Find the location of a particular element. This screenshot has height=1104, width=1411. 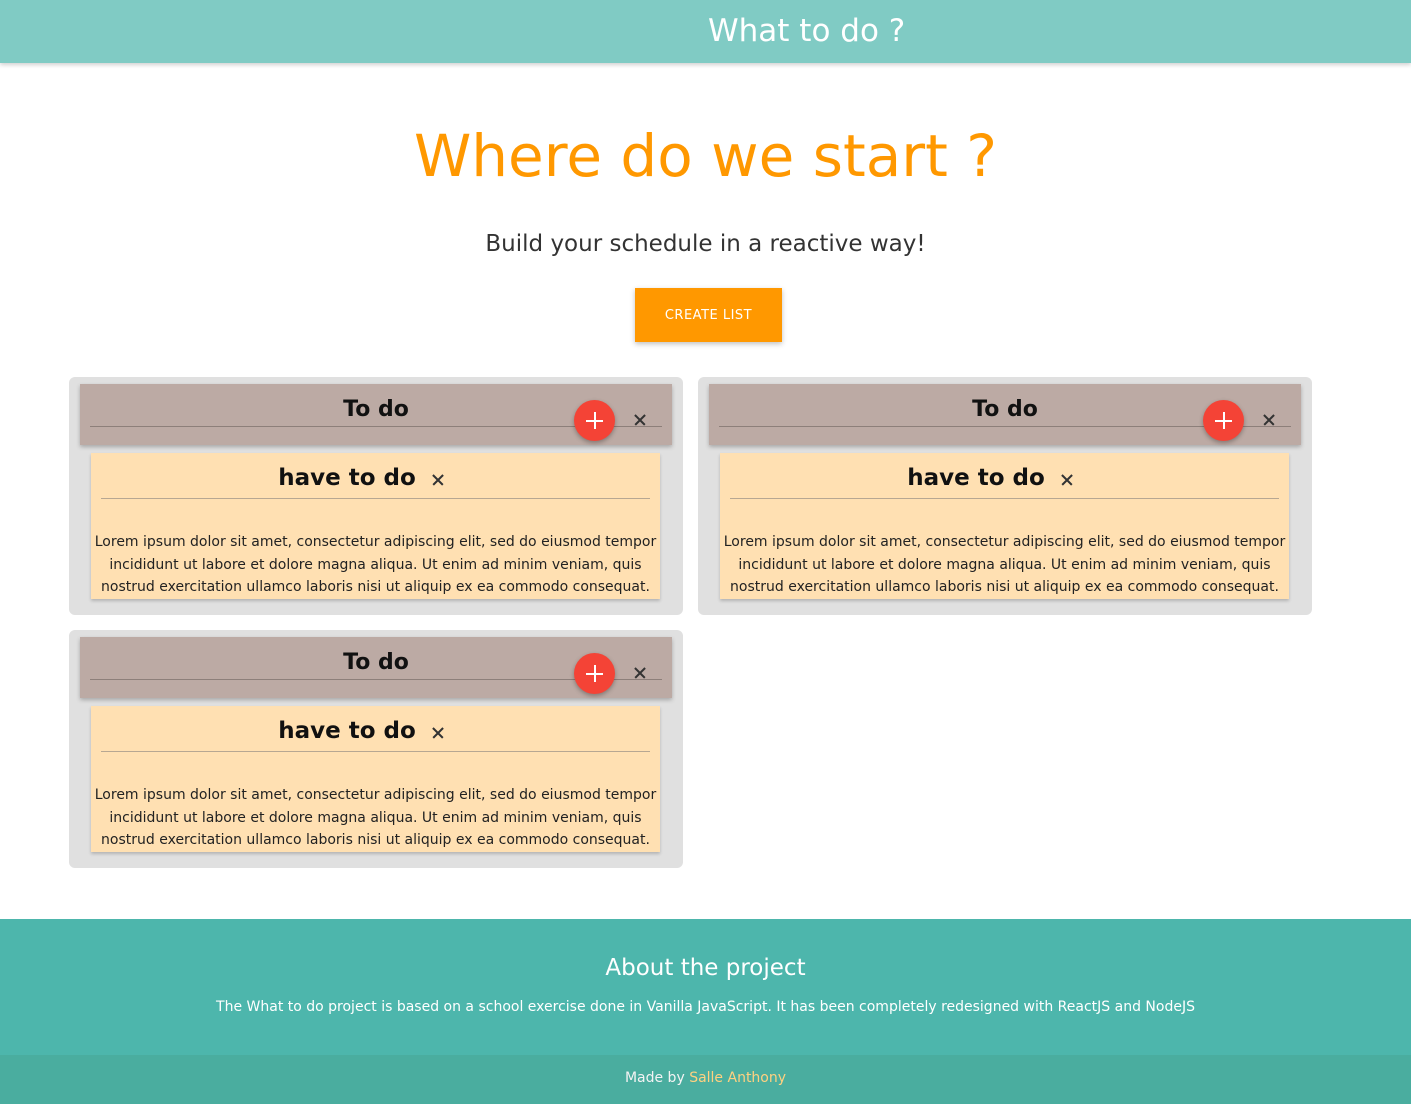

page-subtitle: Build your schedule in a reactive way! is located at coordinates (705, 244).